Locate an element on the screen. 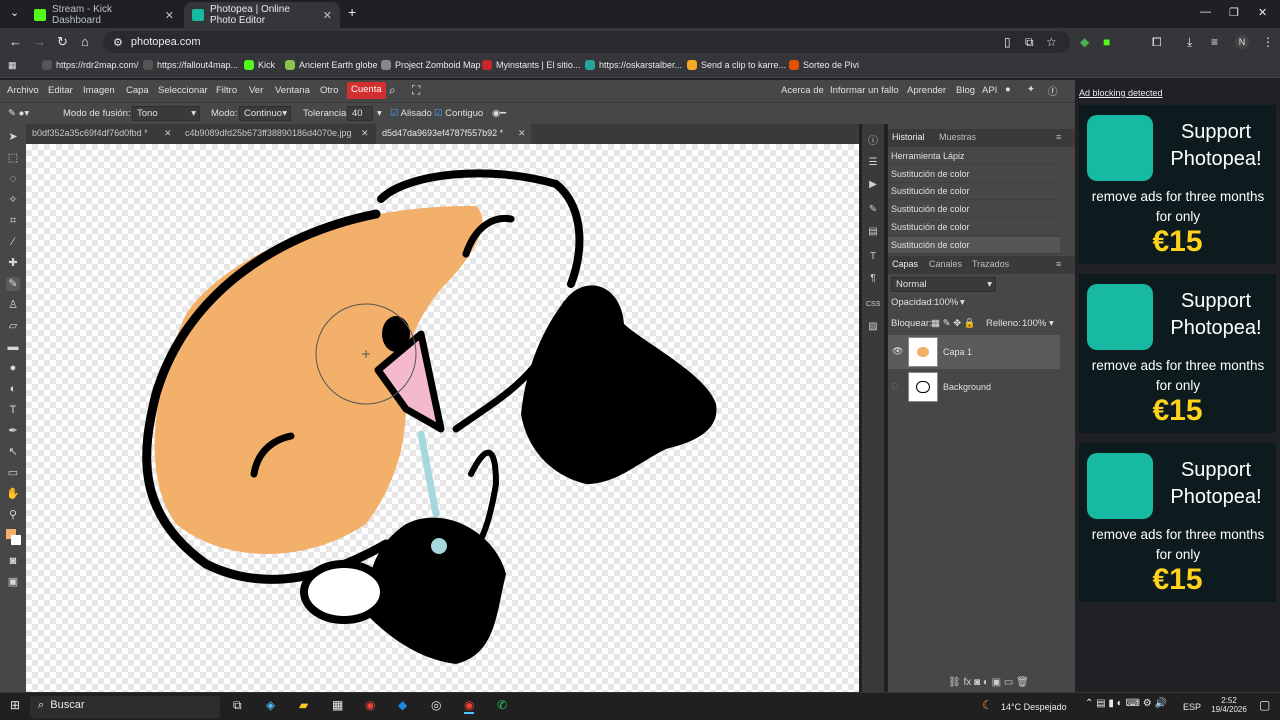  brush-panel-icon: ✎ is located at coordinates (873, 210).